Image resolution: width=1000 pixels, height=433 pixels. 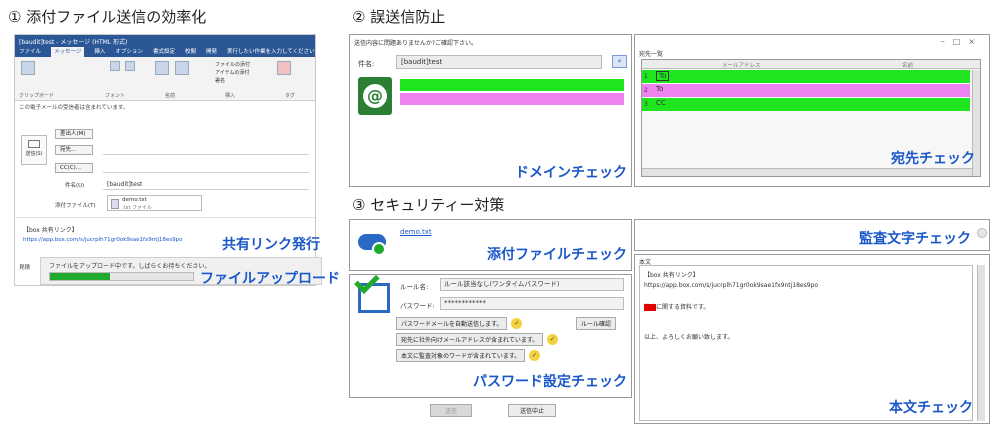 What do you see at coordinates (220, 80) in the screenshot?
I see `signature-item: 署名` at bounding box center [220, 80].